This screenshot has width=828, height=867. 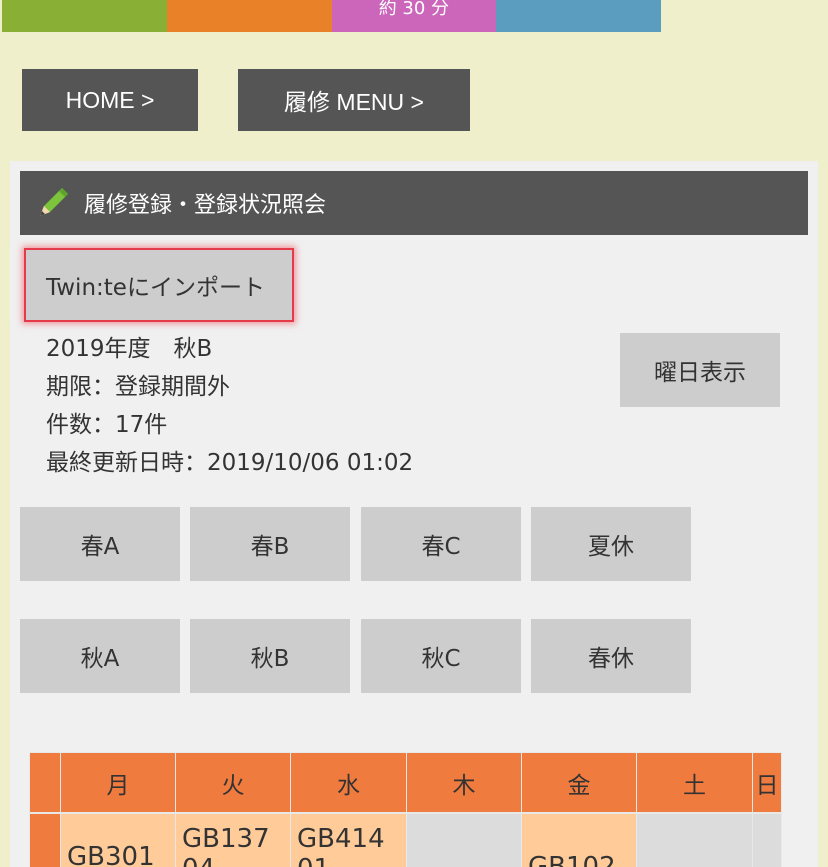 What do you see at coordinates (611, 656) in the screenshot?
I see `term-button-spring-break: 春休` at bounding box center [611, 656].